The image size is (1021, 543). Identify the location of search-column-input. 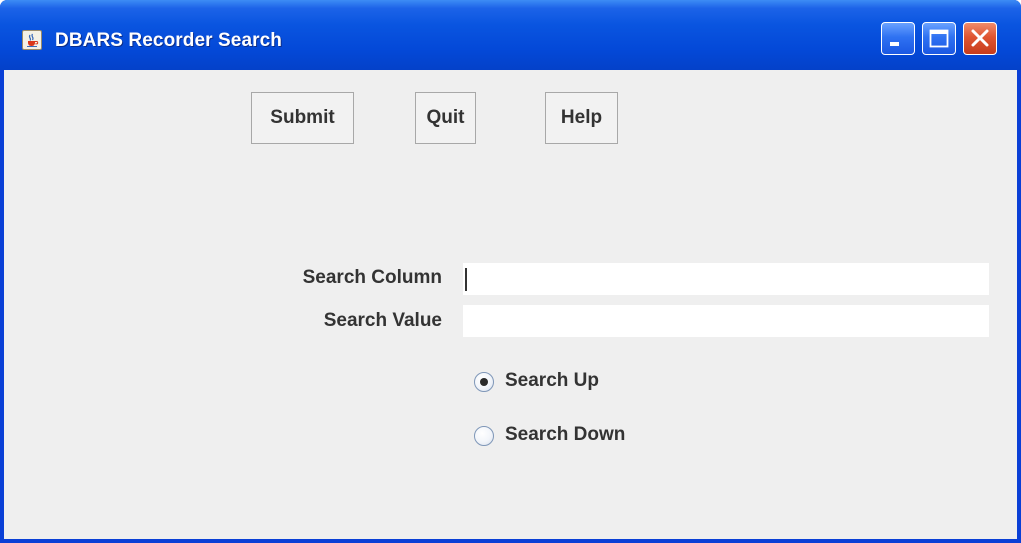
(726, 279).